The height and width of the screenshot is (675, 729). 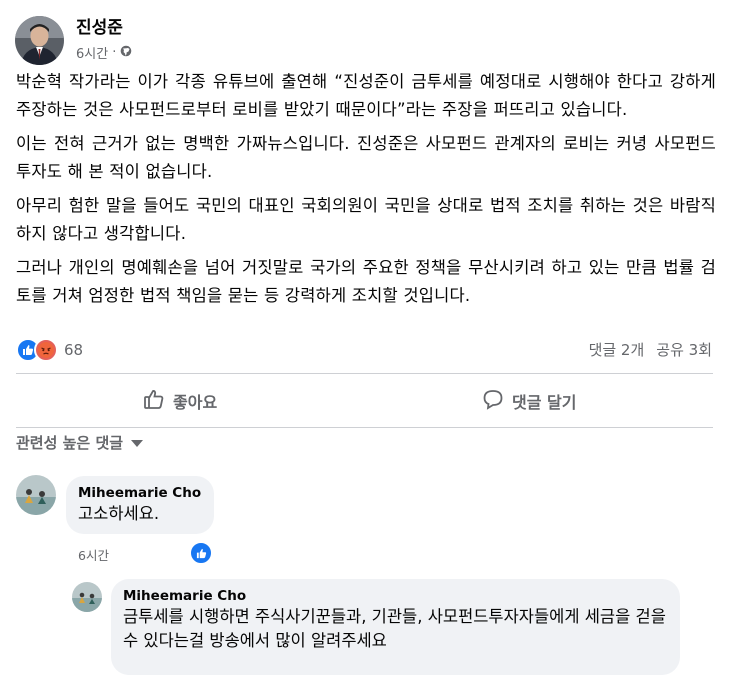 I want to click on author-name: 진성준, so click(x=99, y=25).